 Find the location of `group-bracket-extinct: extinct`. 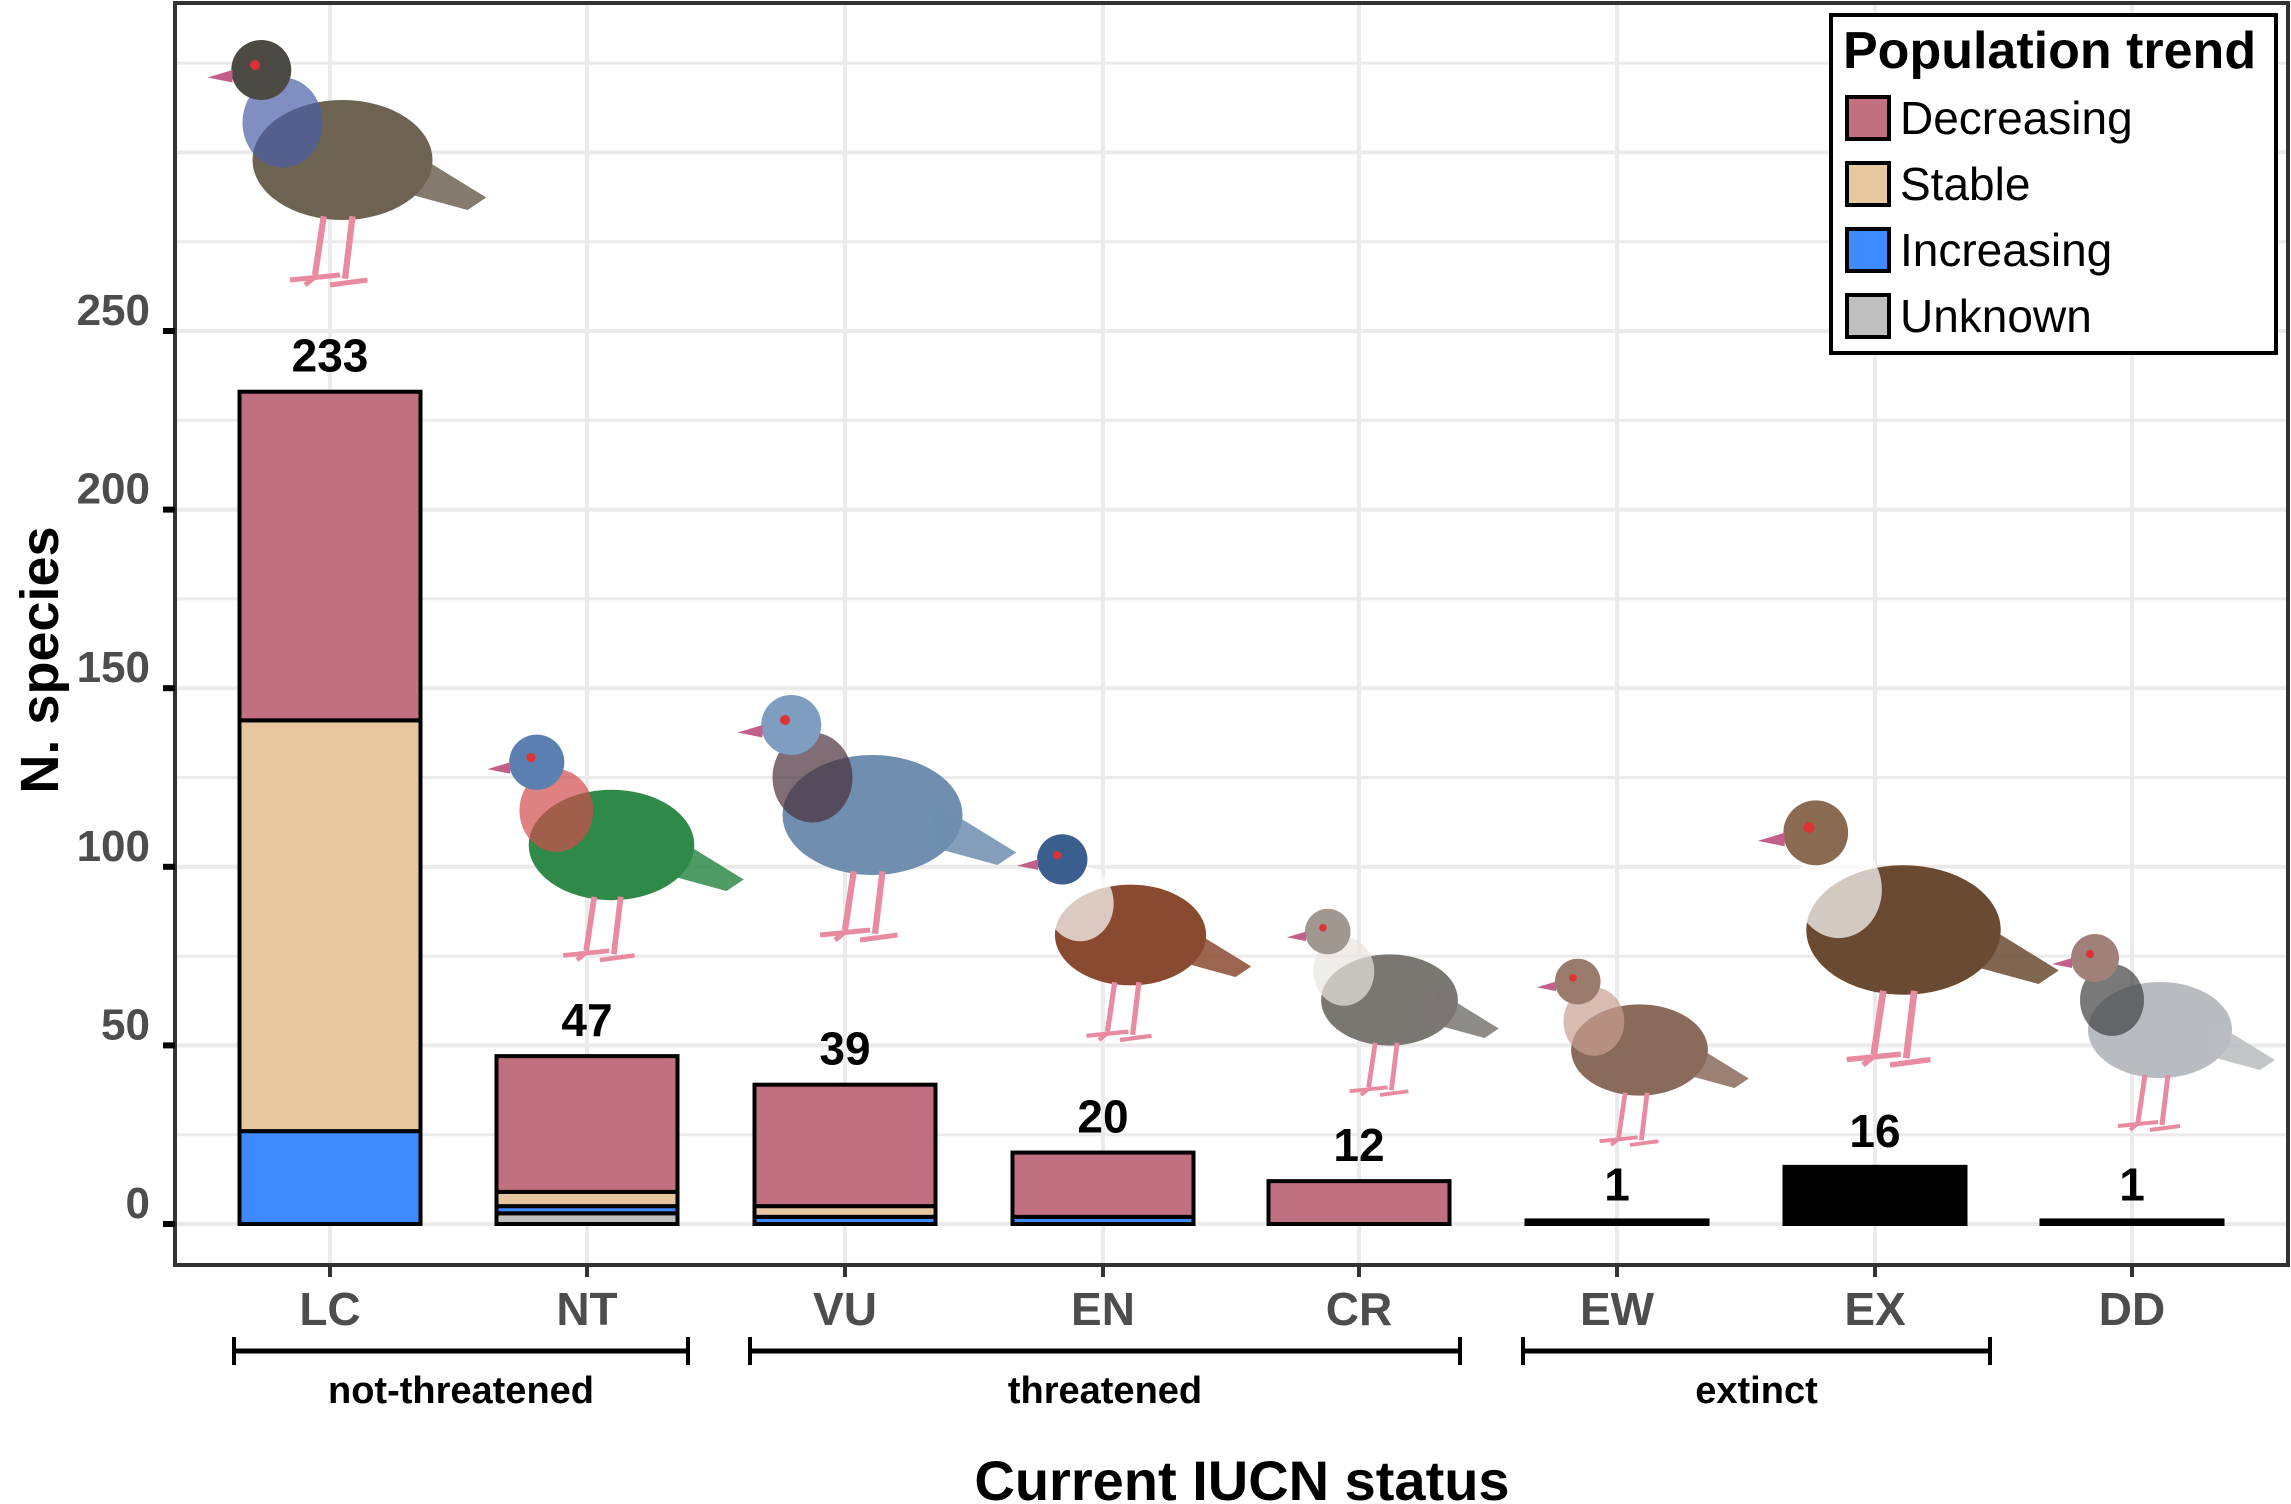

group-bracket-extinct: extinct is located at coordinates (1756, 1374).